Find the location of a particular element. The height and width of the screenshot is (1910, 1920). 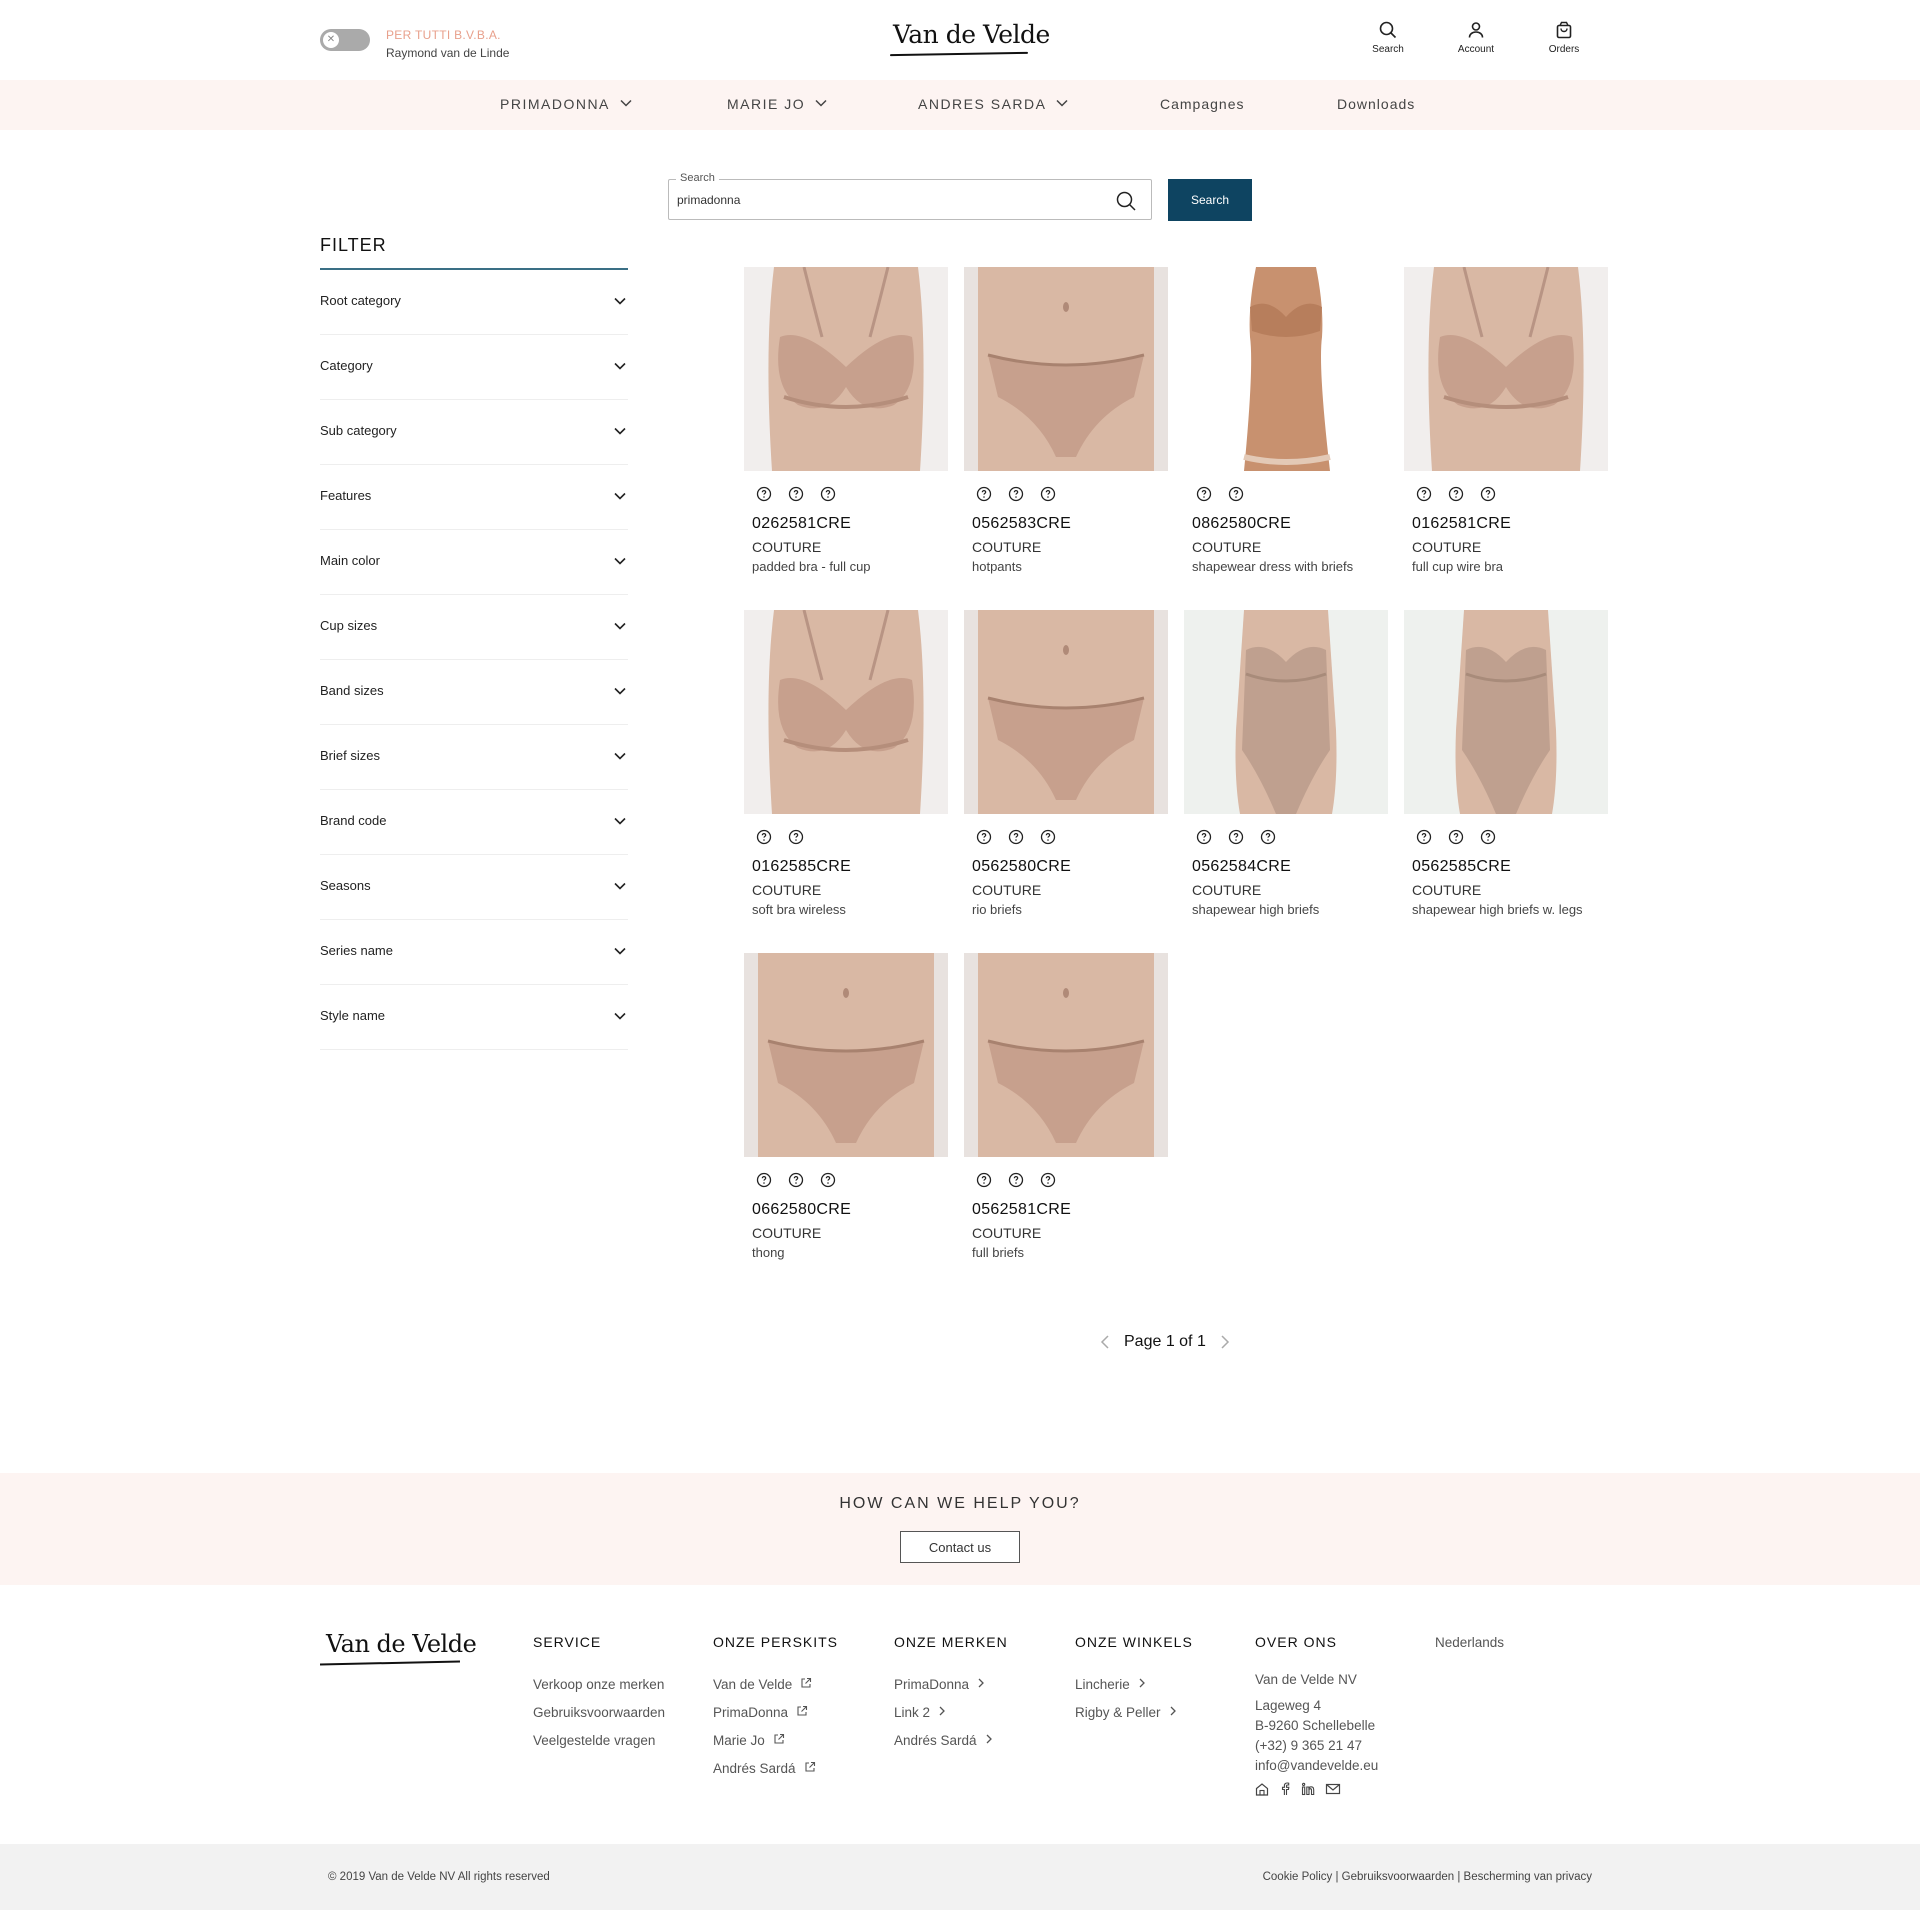

search-input is located at coordinates (887, 199).